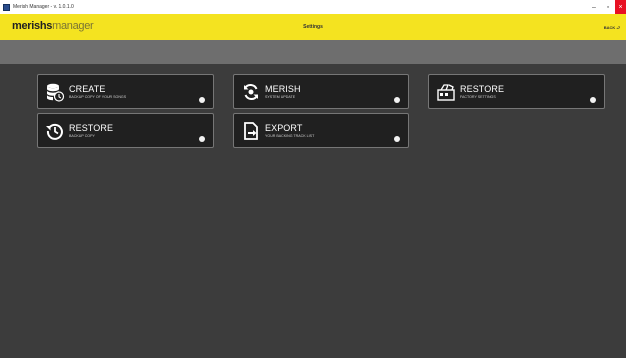 The image size is (626, 358). I want to click on tile-title: MERISH, so click(283, 89).